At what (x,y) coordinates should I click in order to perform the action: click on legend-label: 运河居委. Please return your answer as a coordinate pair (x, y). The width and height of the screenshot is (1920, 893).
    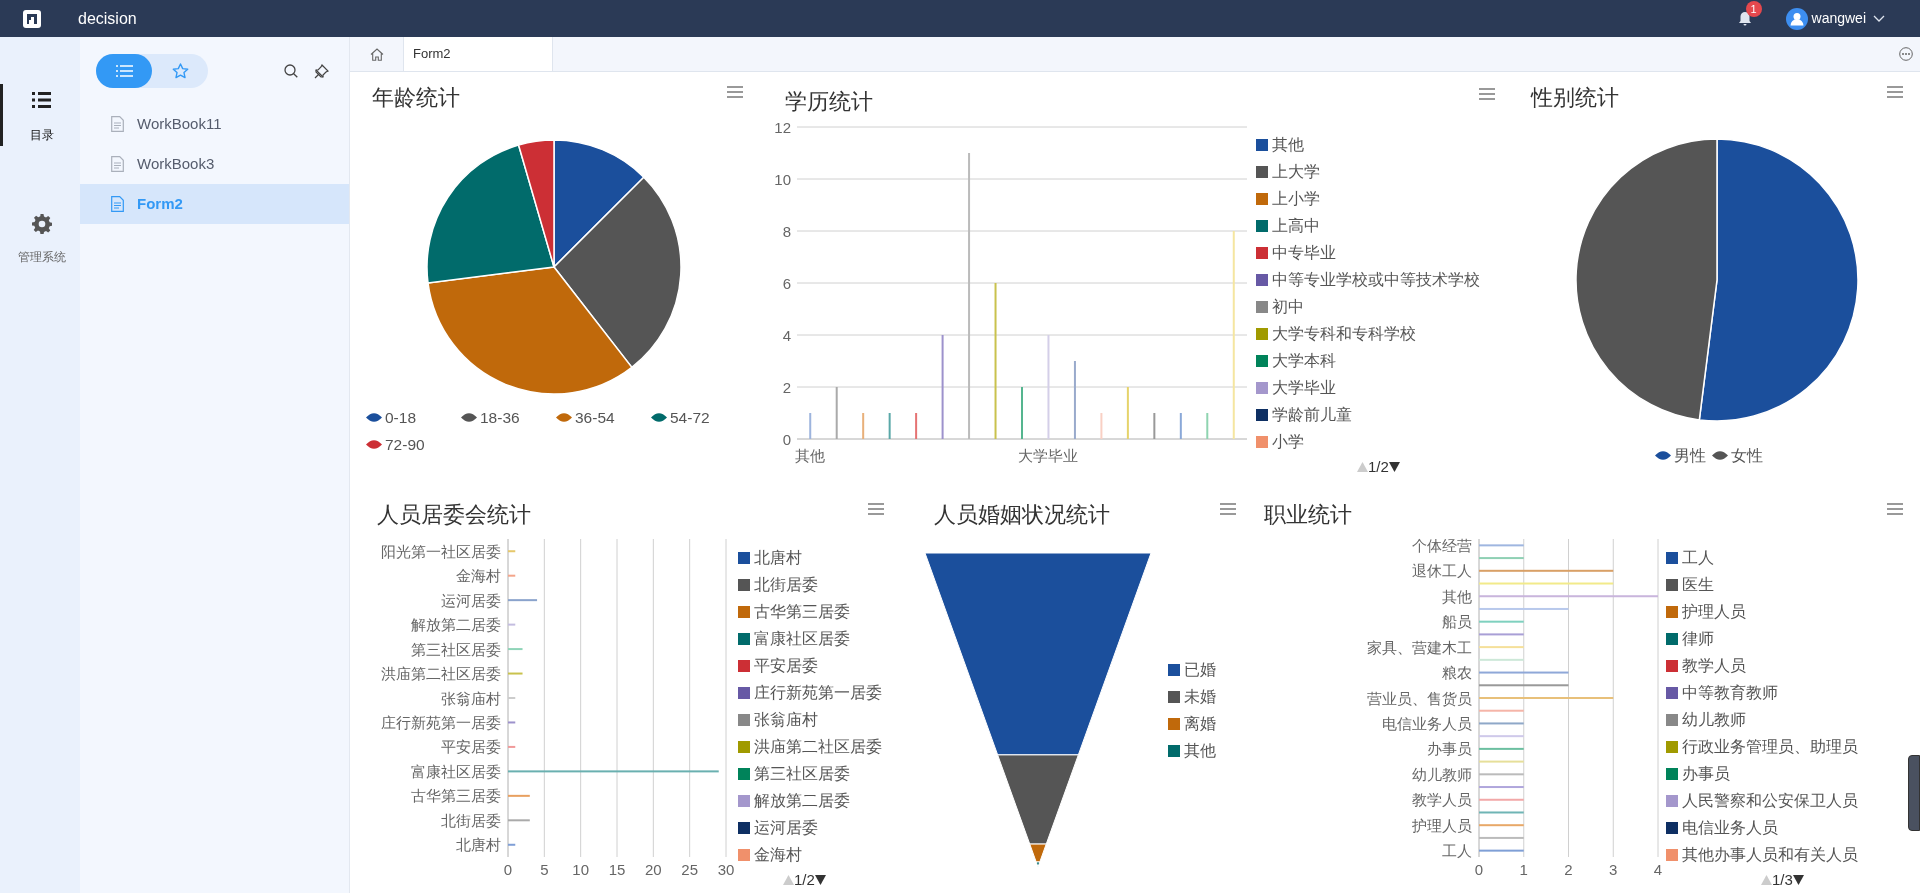
    Looking at the image, I should click on (786, 827).